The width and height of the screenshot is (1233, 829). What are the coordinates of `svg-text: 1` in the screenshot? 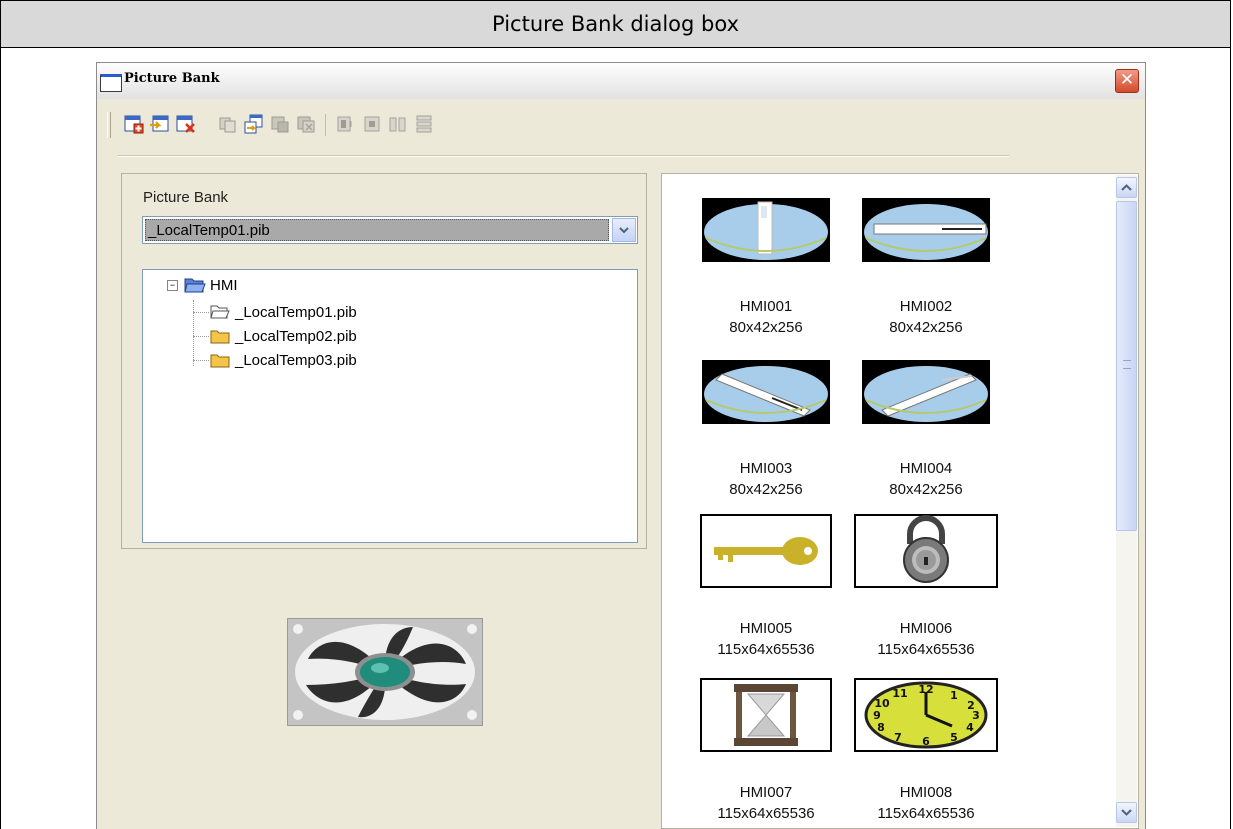 It's located at (954, 695).